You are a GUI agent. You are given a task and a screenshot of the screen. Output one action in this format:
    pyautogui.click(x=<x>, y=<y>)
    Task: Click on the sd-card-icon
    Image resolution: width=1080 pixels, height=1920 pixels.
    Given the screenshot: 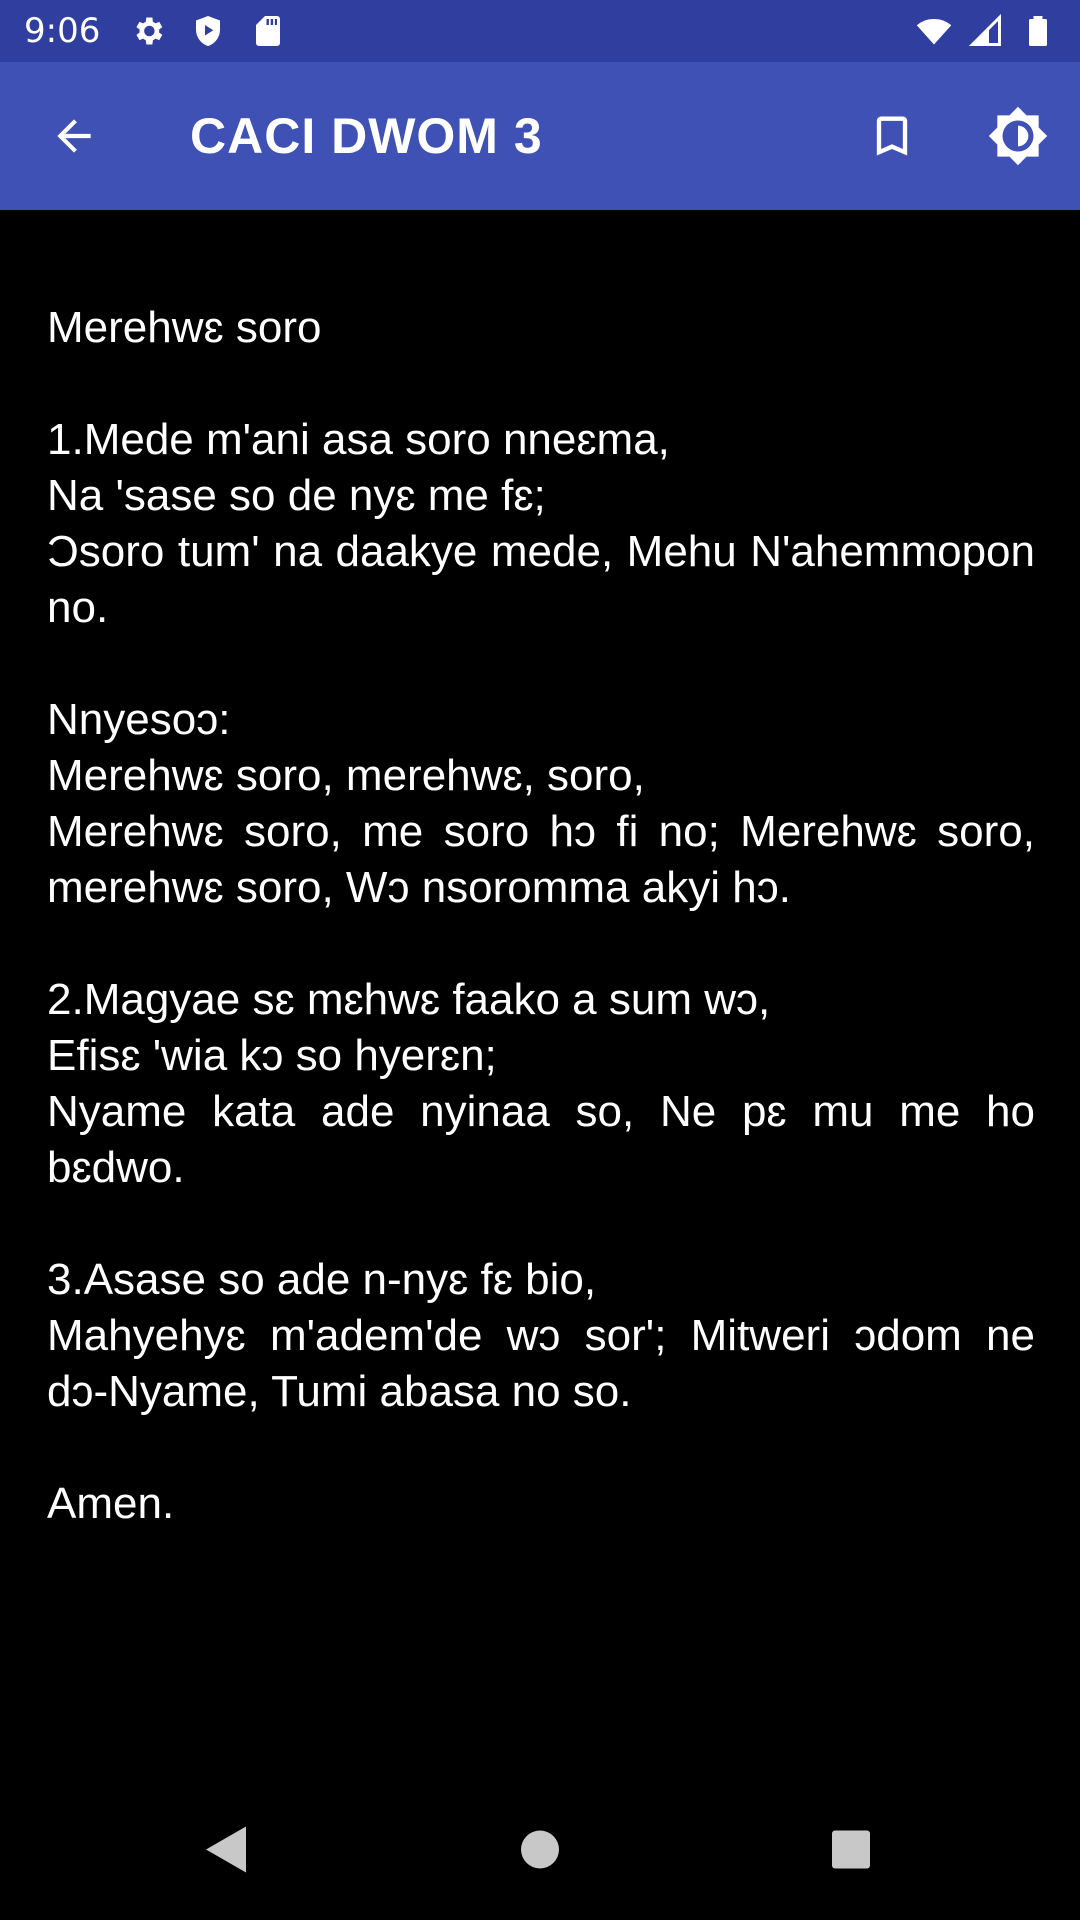 What is the action you would take?
    pyautogui.click(x=268, y=31)
    